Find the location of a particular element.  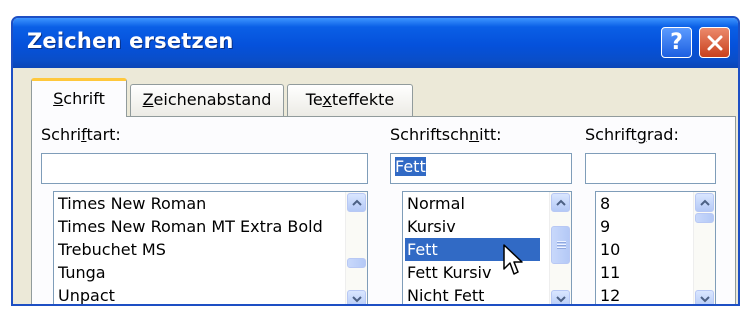

close-button is located at coordinates (714, 42).